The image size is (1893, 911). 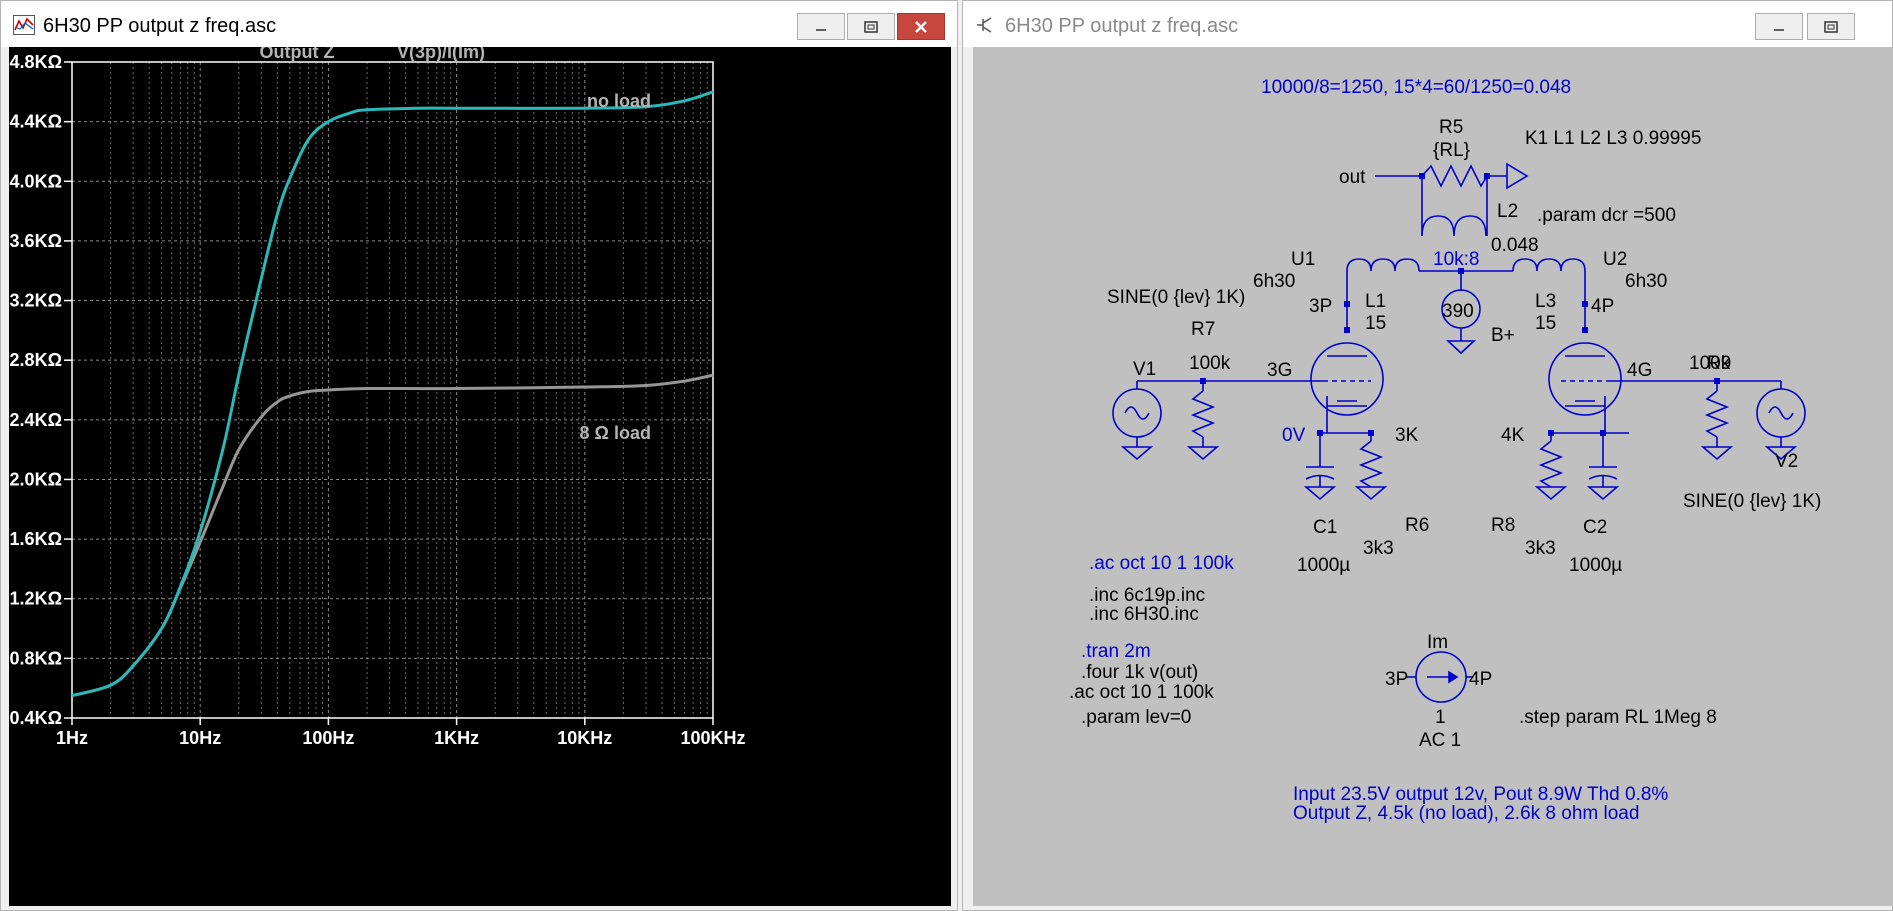 I want to click on net-label-4g: 4G, so click(x=1639, y=370).